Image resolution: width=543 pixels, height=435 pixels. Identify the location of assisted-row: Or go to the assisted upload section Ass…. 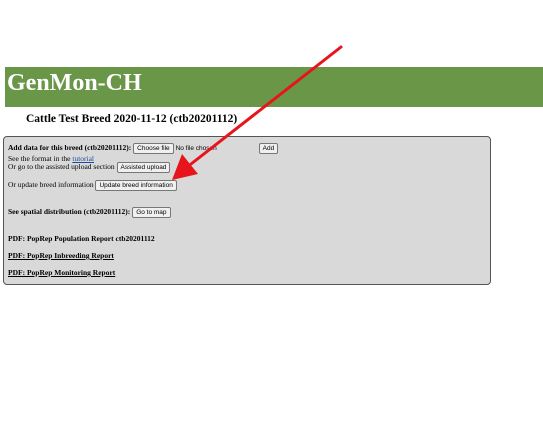
(89, 167).